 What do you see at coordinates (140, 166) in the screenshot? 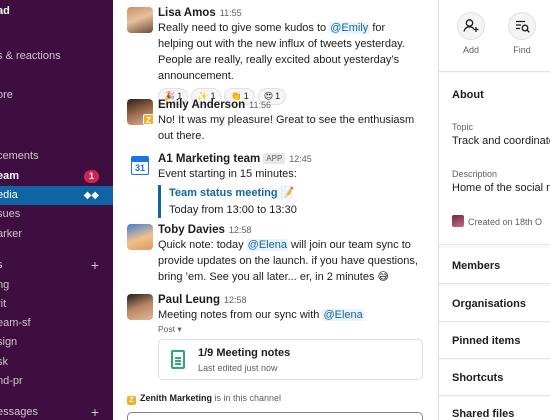
I see `calendar-icon: 31` at bounding box center [140, 166].